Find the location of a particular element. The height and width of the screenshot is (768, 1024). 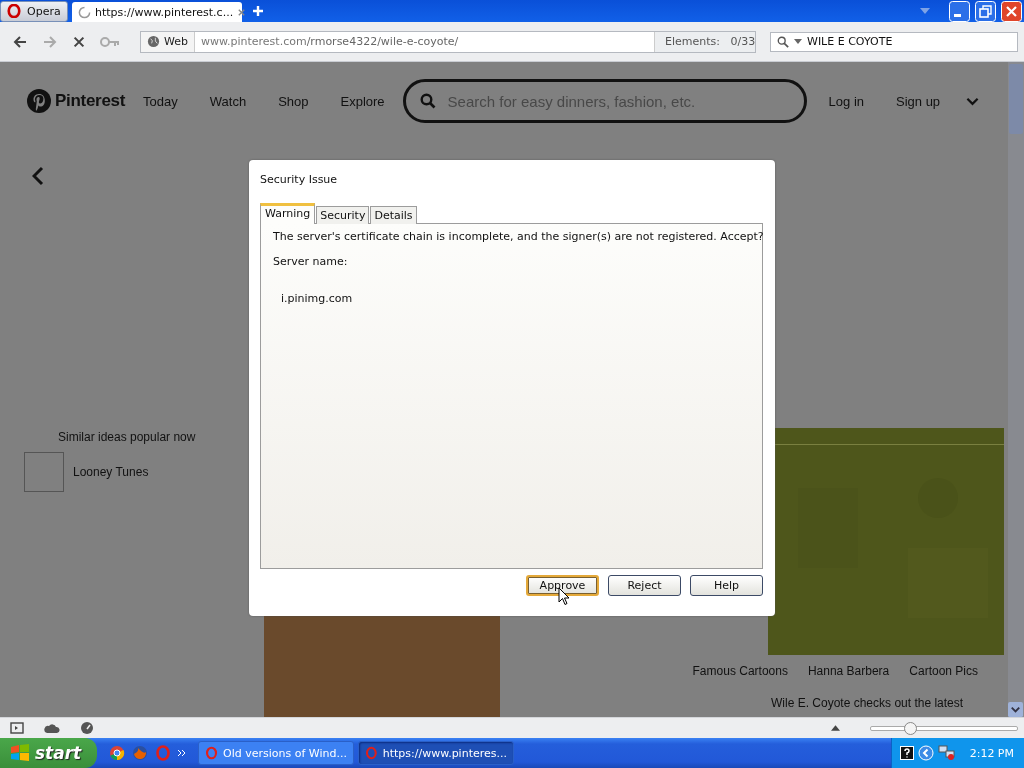

web-scope-badge: Web is located at coordinates (168, 41).